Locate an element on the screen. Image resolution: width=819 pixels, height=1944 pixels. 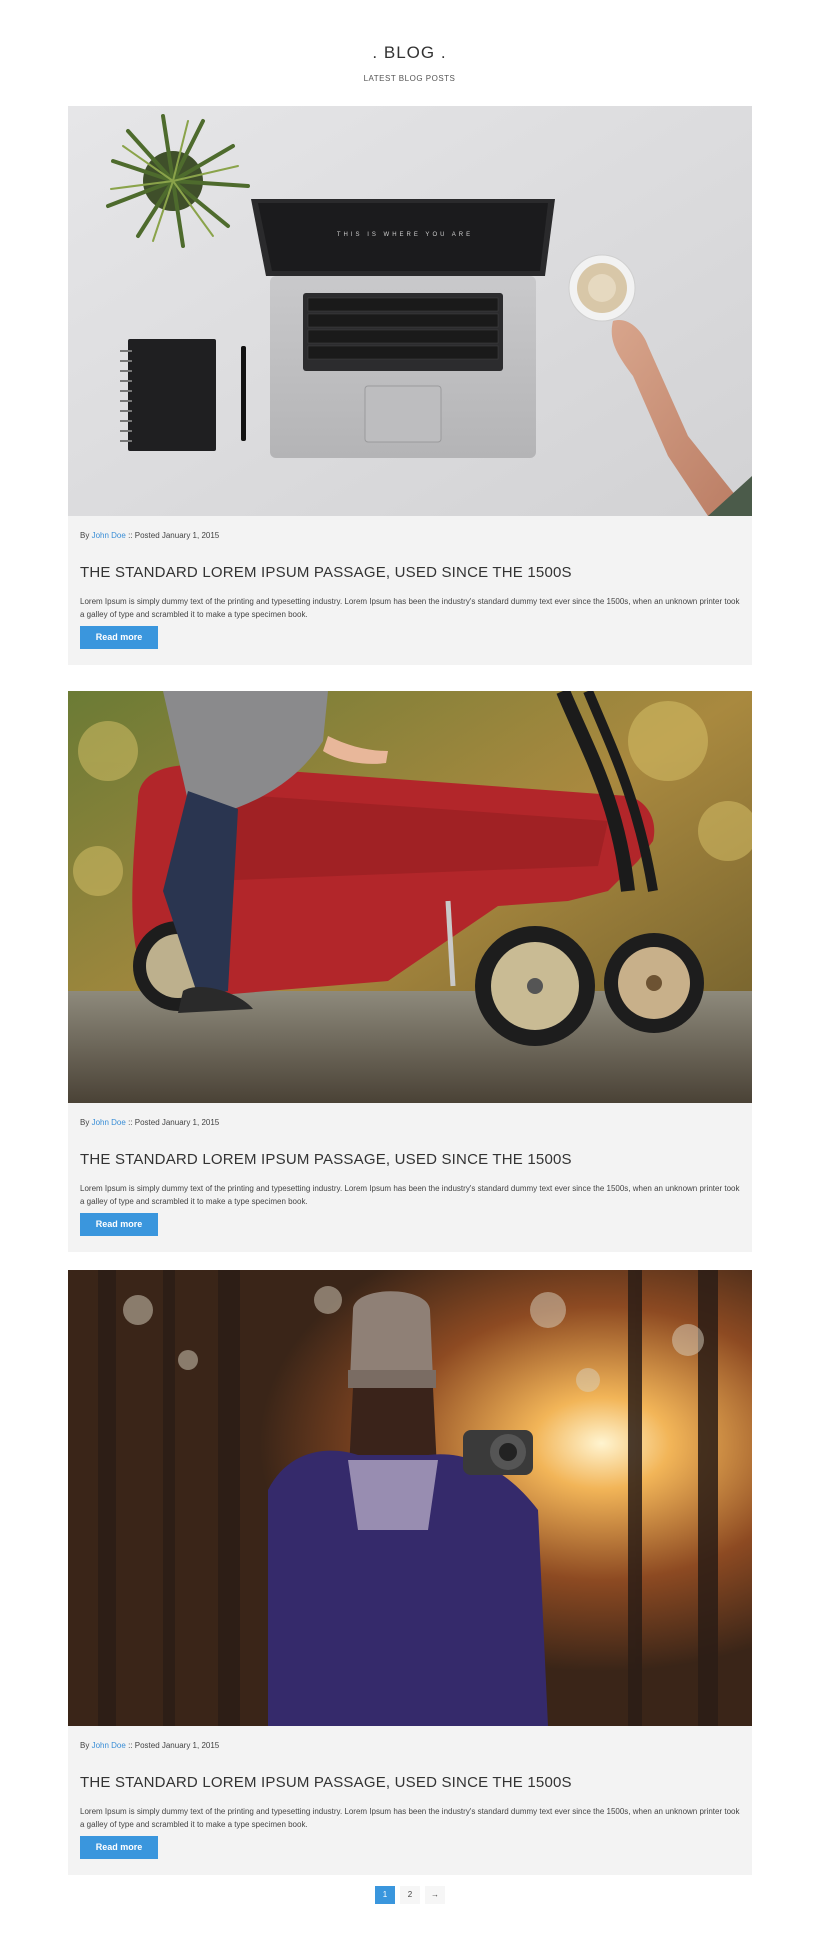
camera-icon is located at coordinates (498, 1452).